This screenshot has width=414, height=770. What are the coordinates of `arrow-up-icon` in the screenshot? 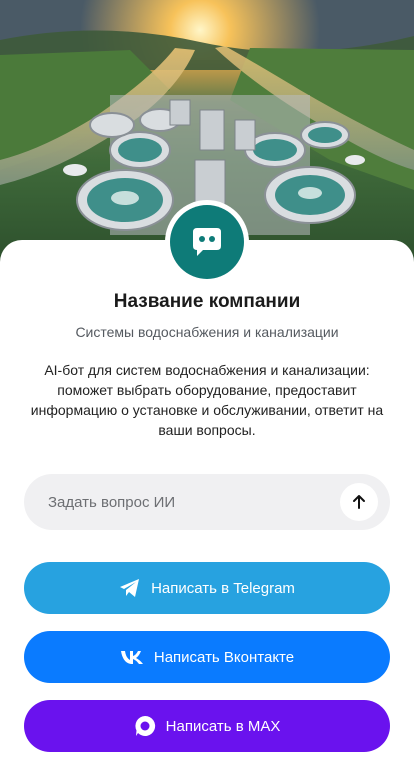 It's located at (359, 502).